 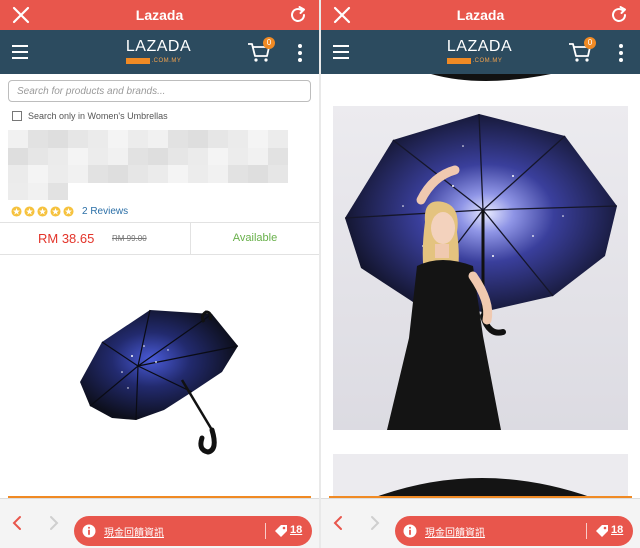 What do you see at coordinates (479, 46) in the screenshot?
I see `logo-text: LAZADA` at bounding box center [479, 46].